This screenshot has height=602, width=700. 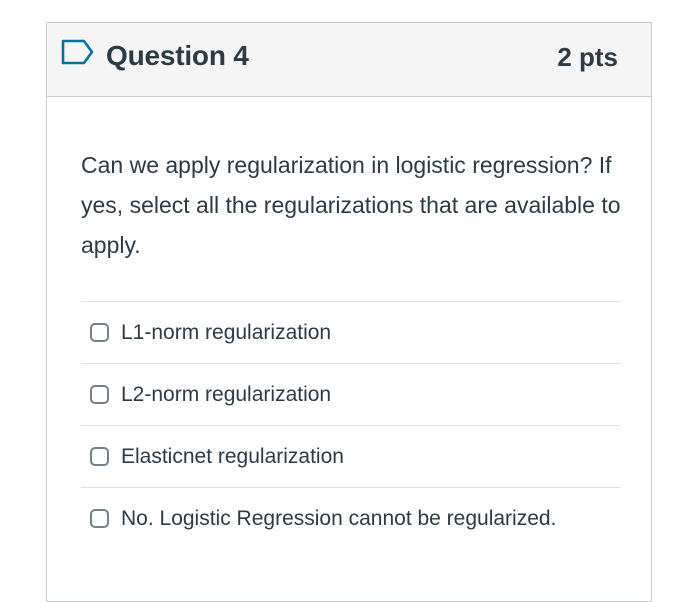 What do you see at coordinates (350, 394) in the screenshot?
I see `answer-option: L2-norm regularization` at bounding box center [350, 394].